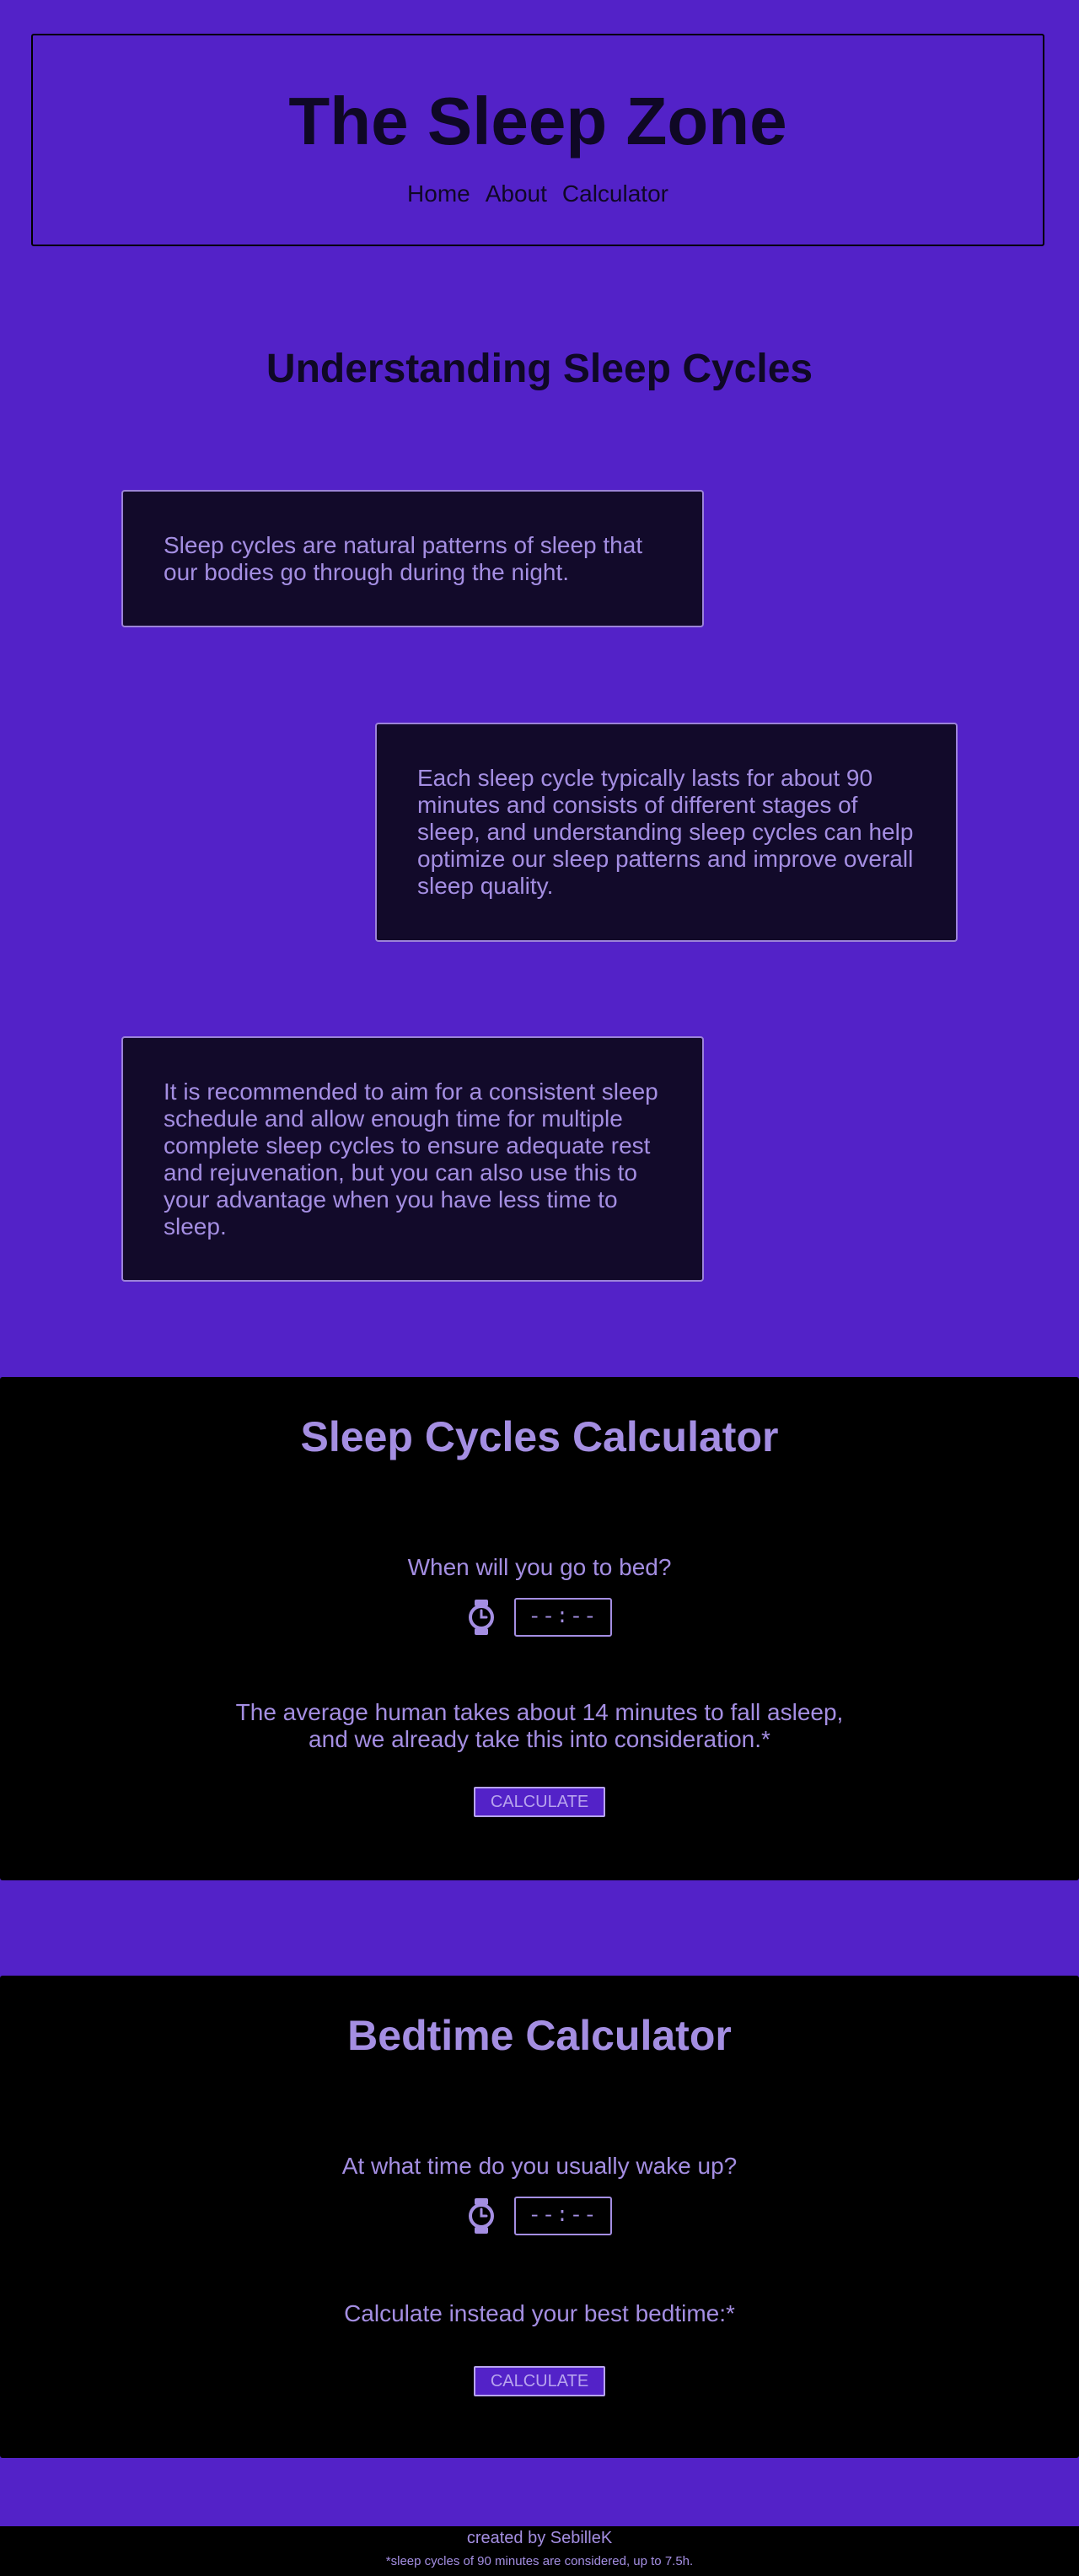 Image resolution: width=1079 pixels, height=2576 pixels. What do you see at coordinates (563, 1617) in the screenshot?
I see `bedtime-time-input` at bounding box center [563, 1617].